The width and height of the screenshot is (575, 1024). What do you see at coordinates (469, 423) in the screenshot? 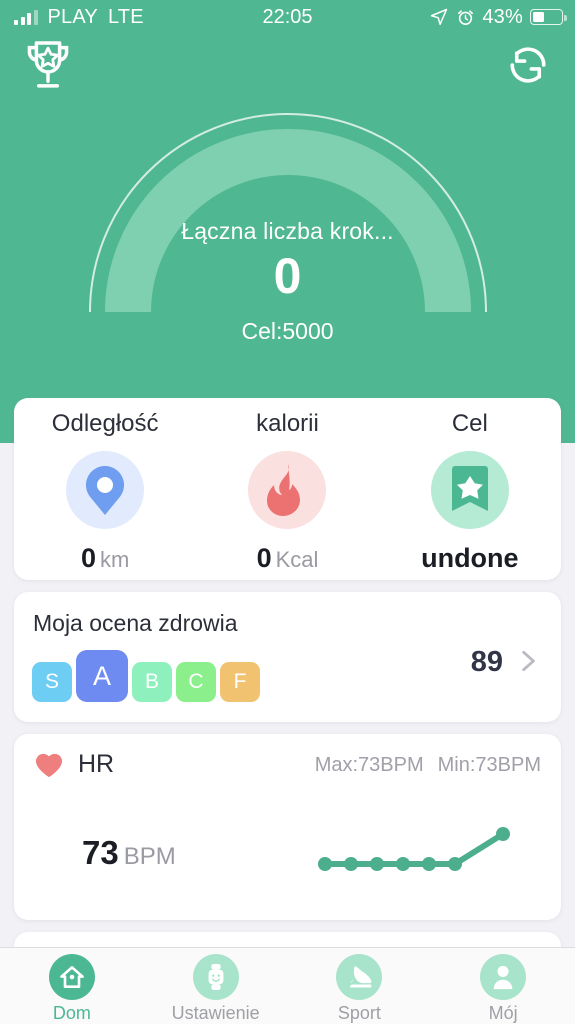
I see `stat-goal-title: Cel` at bounding box center [469, 423].